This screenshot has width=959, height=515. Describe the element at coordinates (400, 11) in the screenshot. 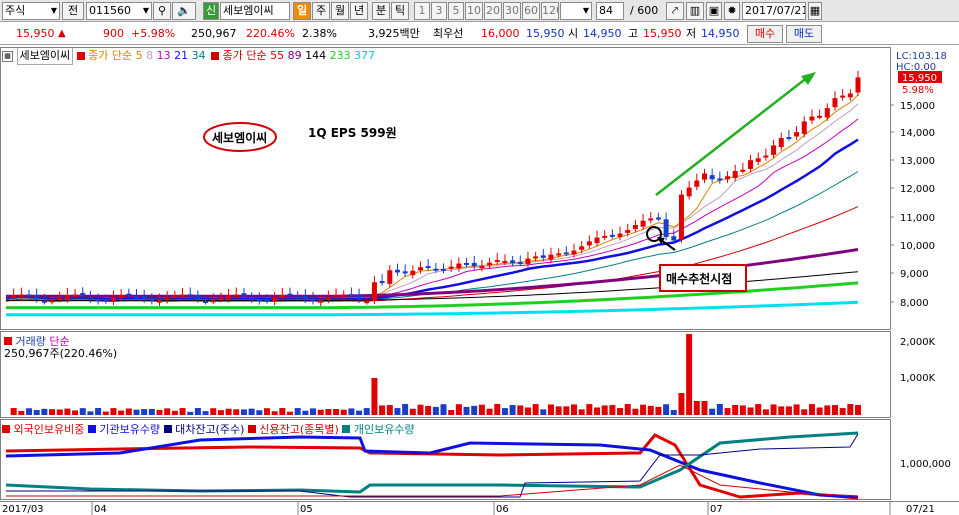

I see `tab-tick: 틱` at that location.